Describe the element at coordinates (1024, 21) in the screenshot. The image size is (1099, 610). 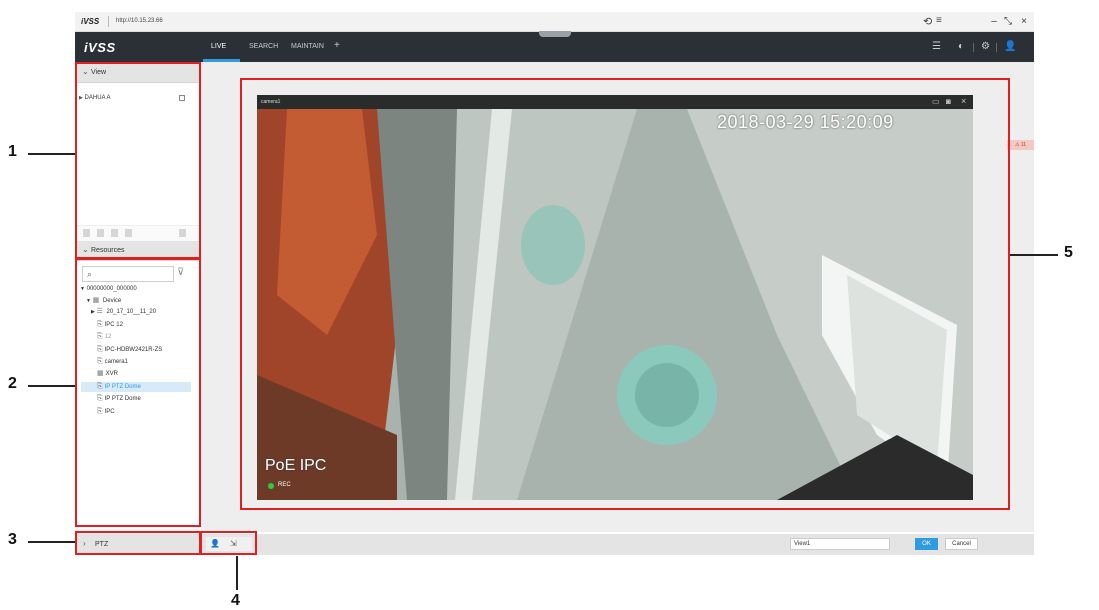
I see `close-button: ×` at that location.